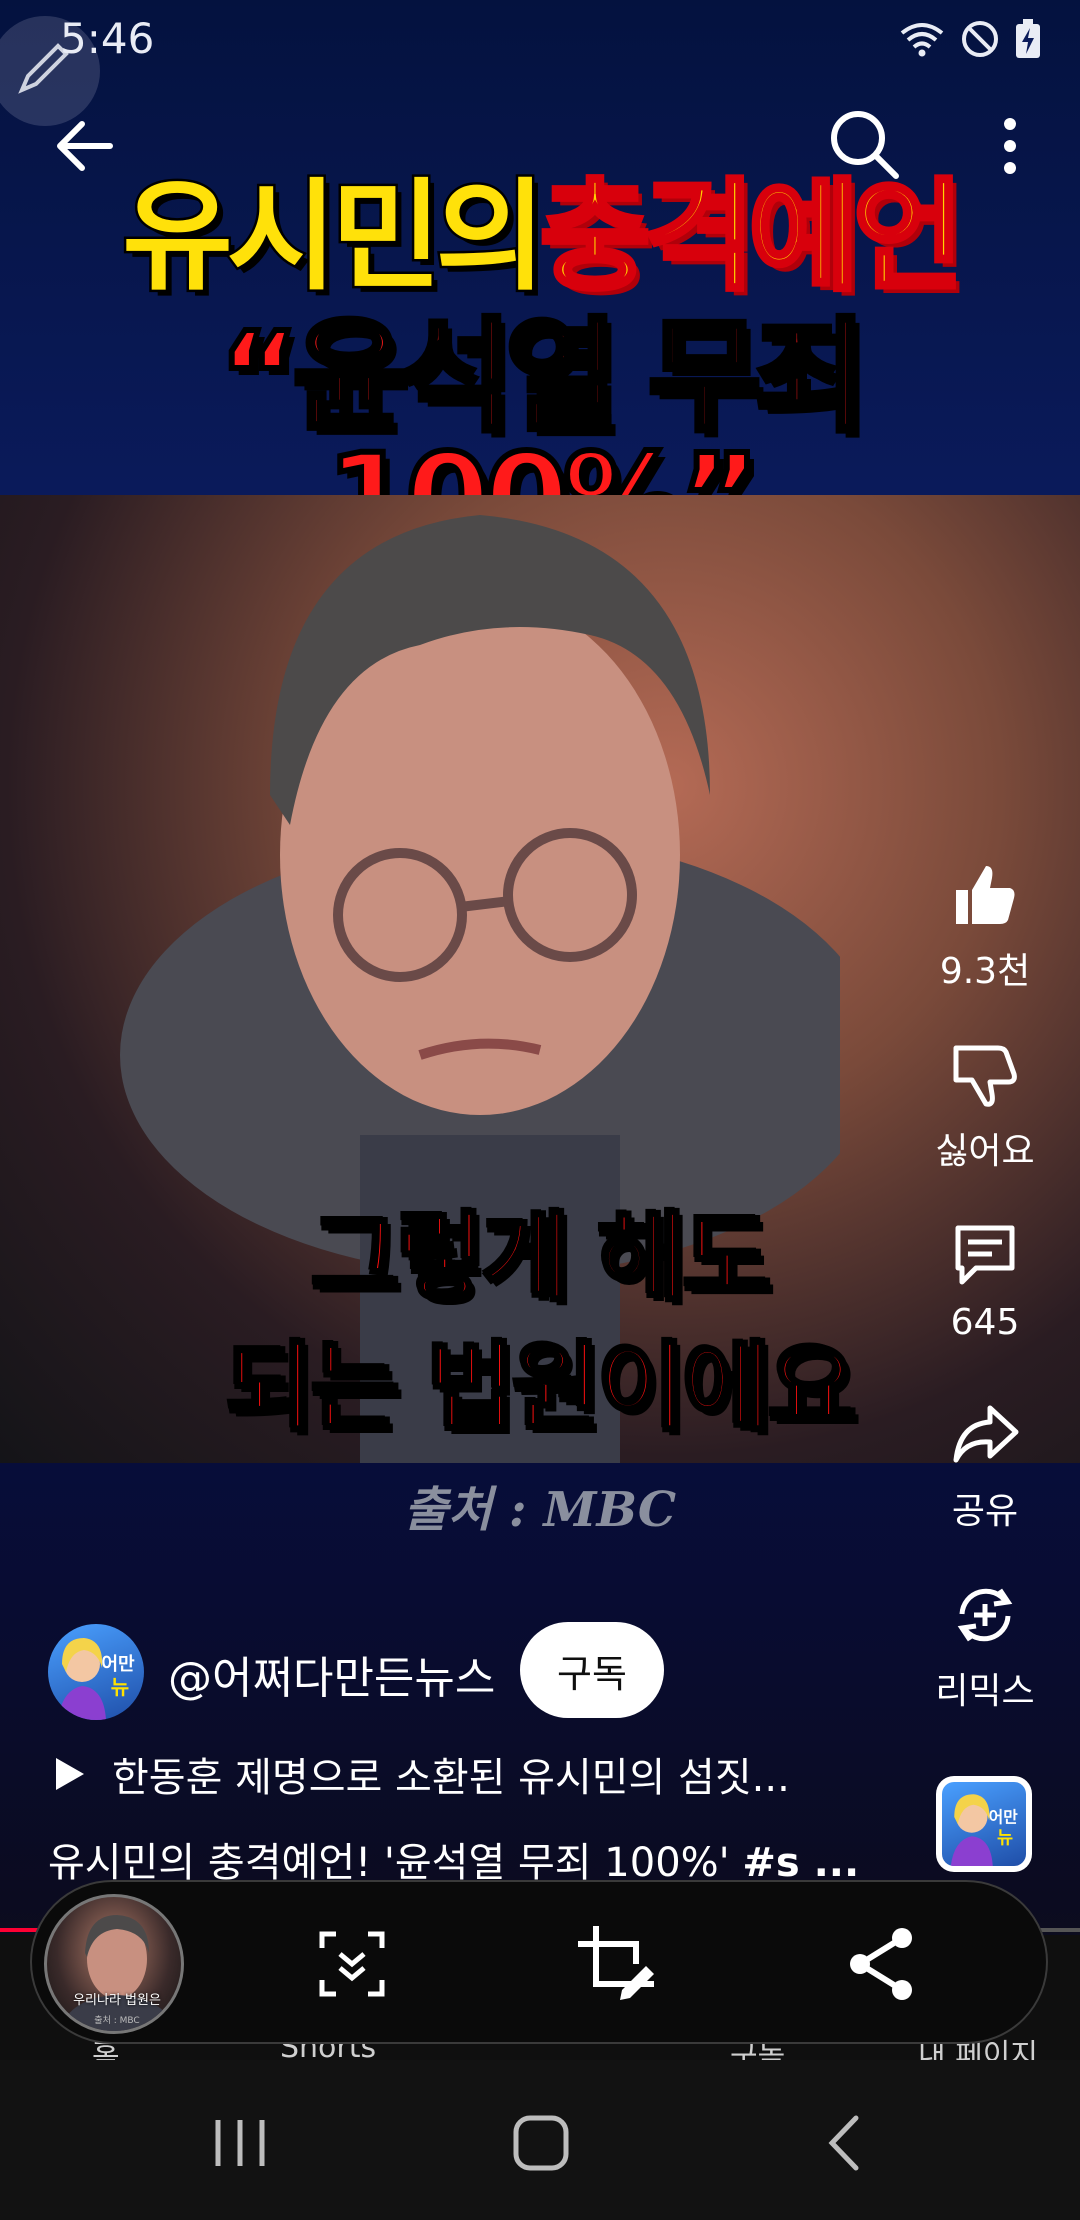 The height and width of the screenshot is (2220, 1080). I want to click on subscribe-button: 구독, so click(592, 1670).